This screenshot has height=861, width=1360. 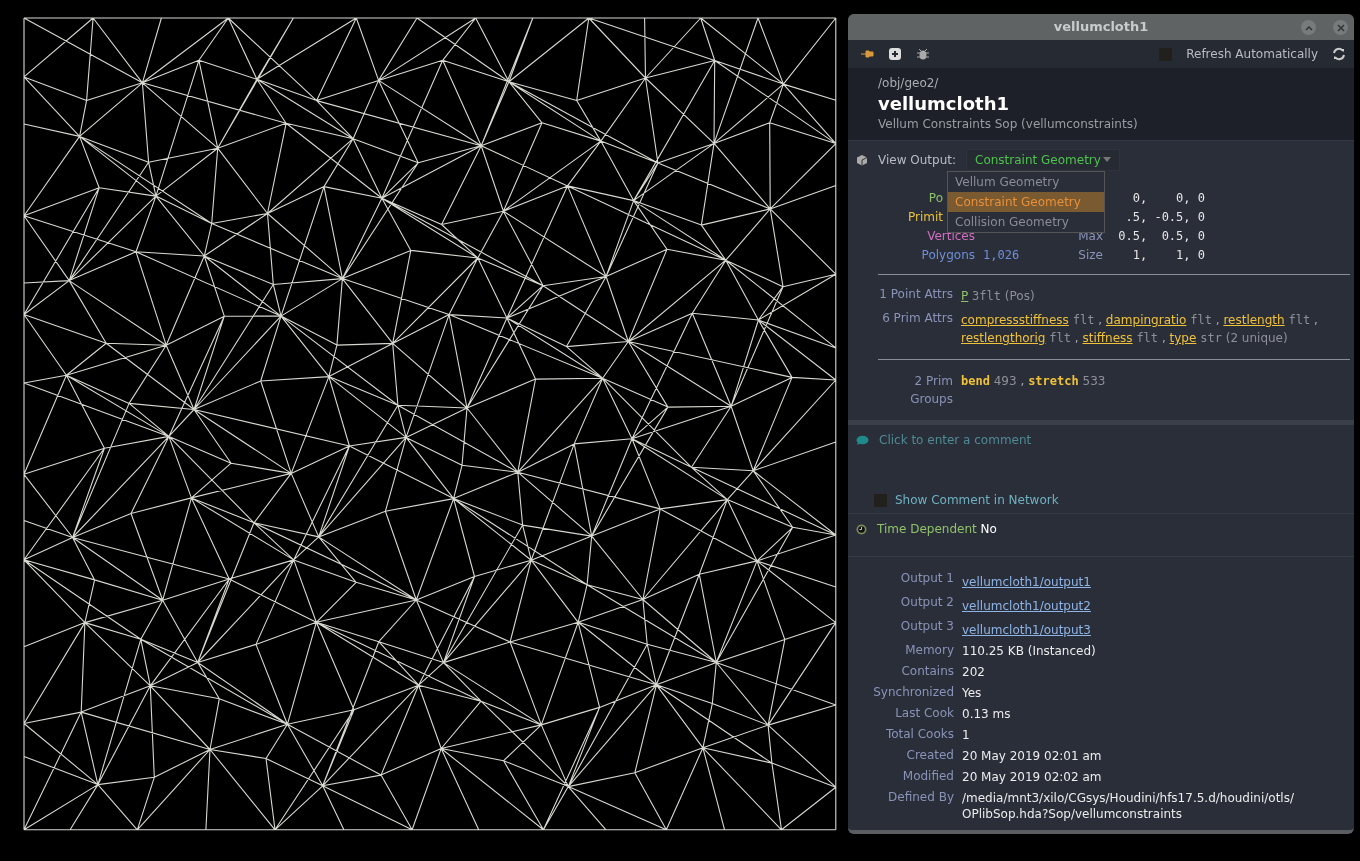 What do you see at coordinates (966, 735) in the screenshot?
I see `info-value: 1` at bounding box center [966, 735].